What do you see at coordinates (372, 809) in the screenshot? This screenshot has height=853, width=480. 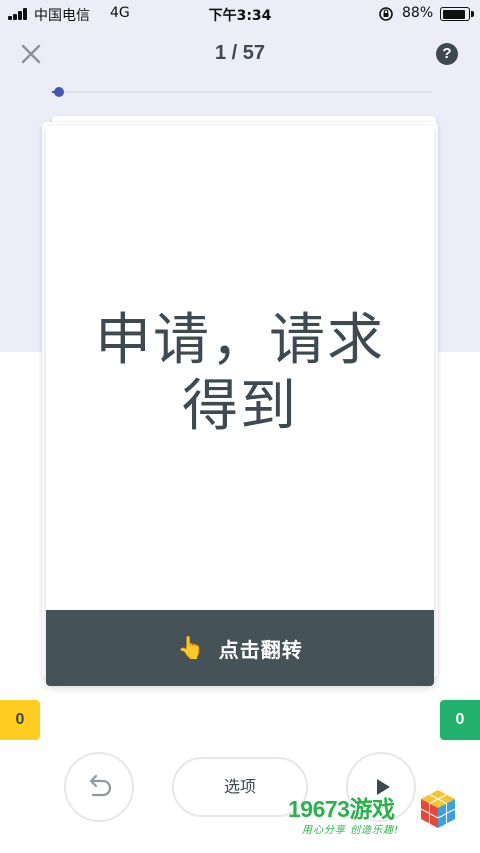 I see `watermark-brand-text: 游戏` at bounding box center [372, 809].